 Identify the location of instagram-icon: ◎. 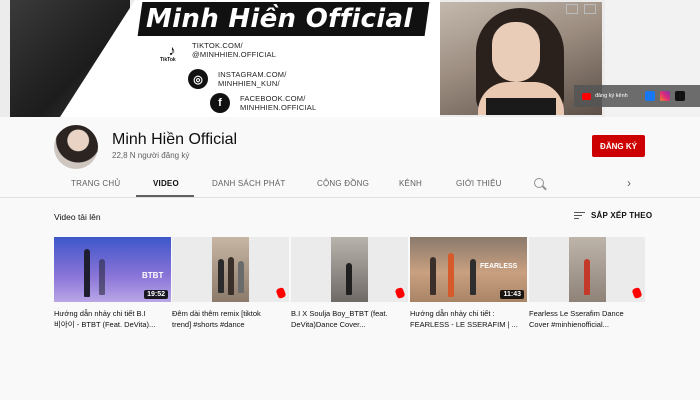
(198, 79).